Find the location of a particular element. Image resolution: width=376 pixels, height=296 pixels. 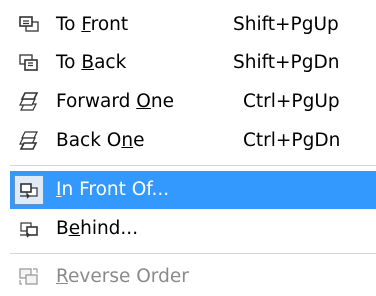

behind-icon is located at coordinates (29, 229).